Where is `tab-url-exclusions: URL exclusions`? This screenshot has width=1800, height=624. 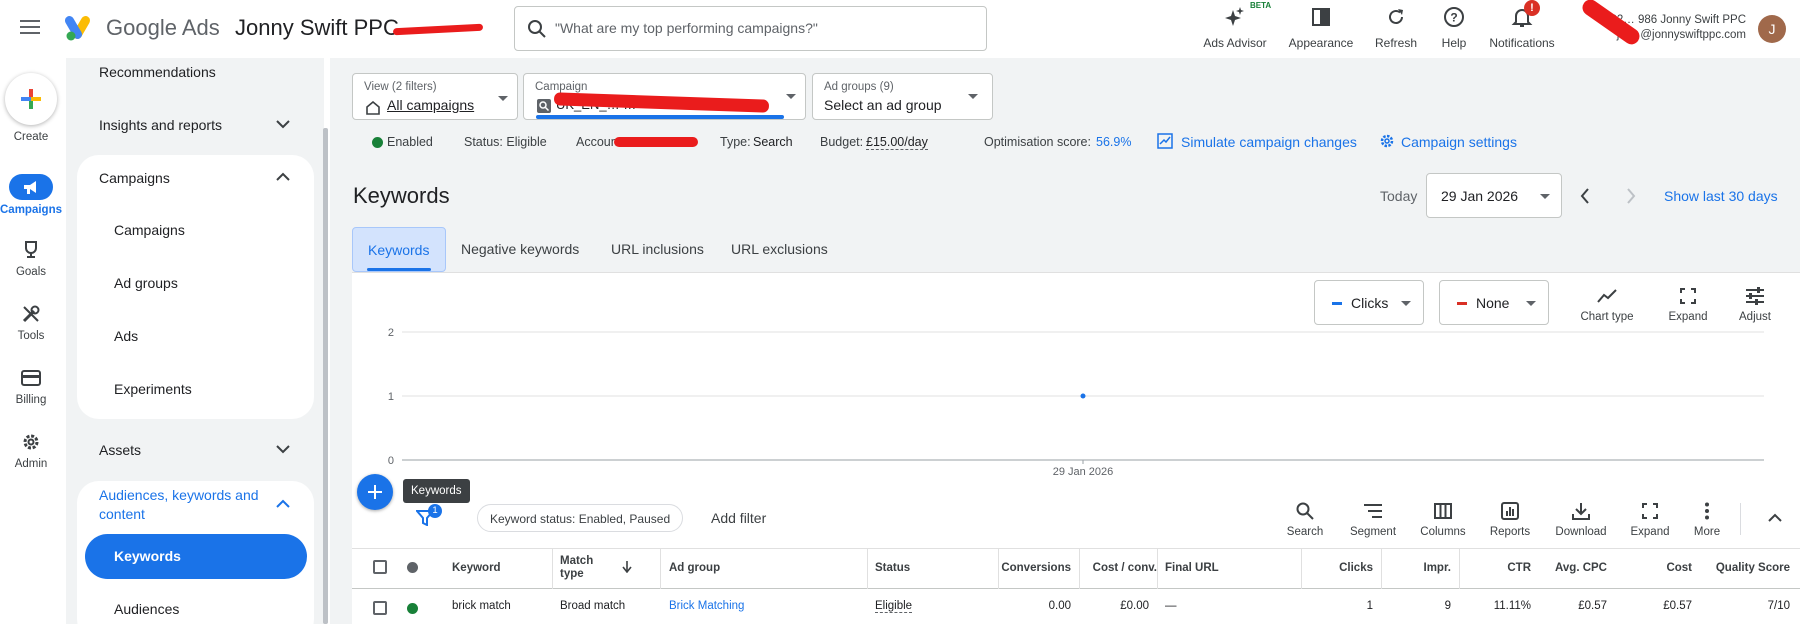
tab-url-exclusions: URL exclusions is located at coordinates (779, 249).